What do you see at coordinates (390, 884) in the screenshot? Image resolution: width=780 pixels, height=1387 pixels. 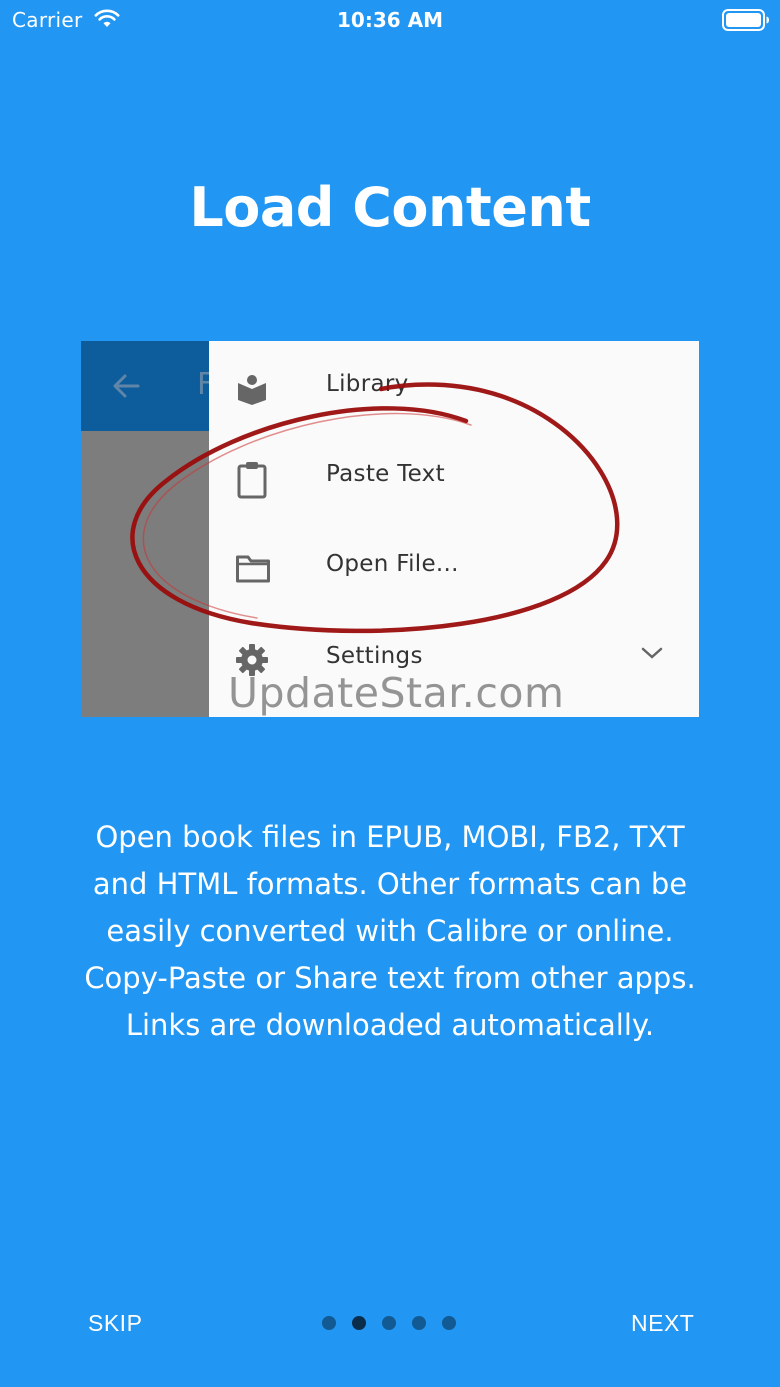 I see `description-line: and HTML formats. Other formats can be` at bounding box center [390, 884].